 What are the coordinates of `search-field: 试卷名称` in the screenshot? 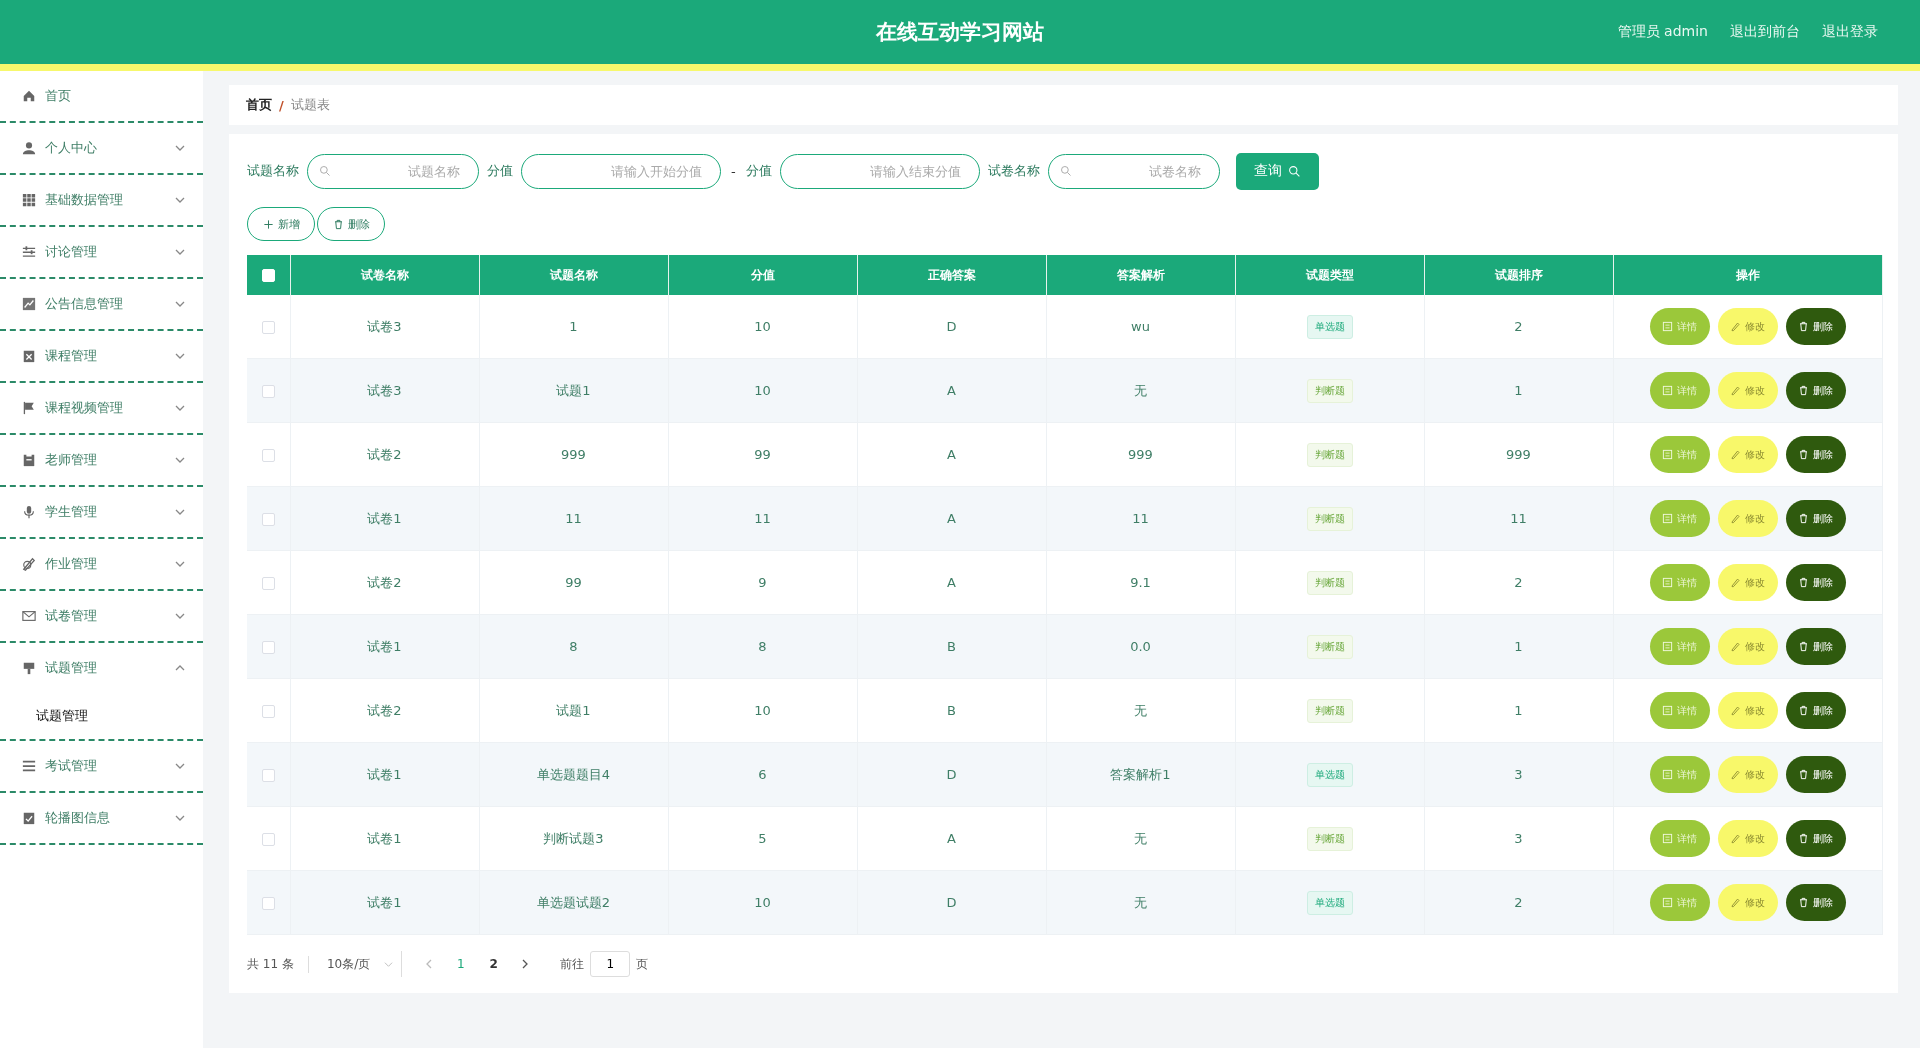 It's located at (1133, 171).